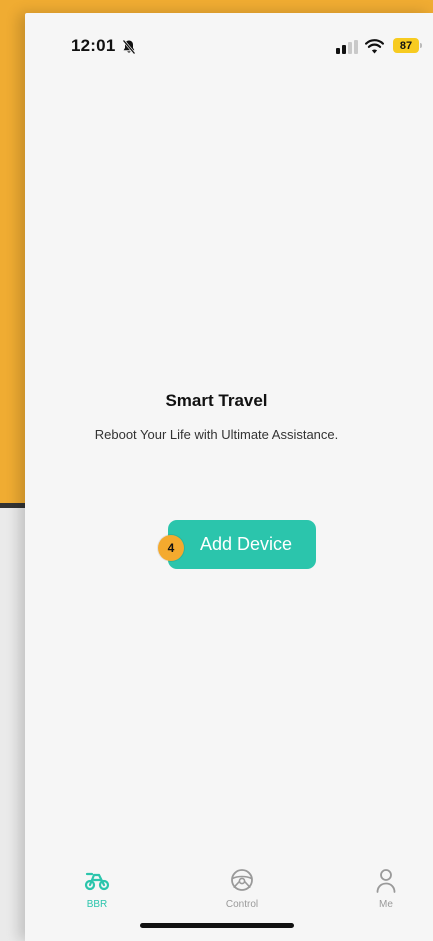 The image size is (433, 941). Describe the element at coordinates (242, 880) in the screenshot. I see `steering-wheel-icon` at that location.